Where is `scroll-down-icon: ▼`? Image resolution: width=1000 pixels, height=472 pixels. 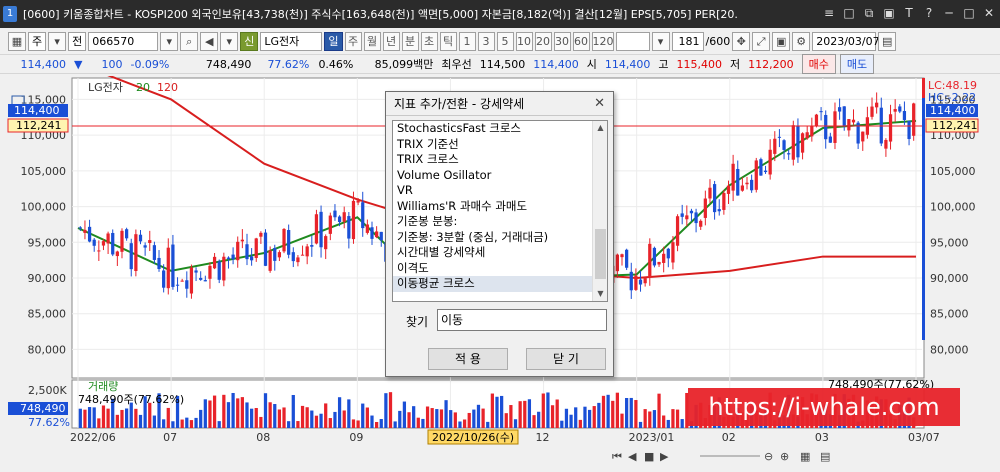
scroll-down-icon: ▼ is located at coordinates (600, 294).